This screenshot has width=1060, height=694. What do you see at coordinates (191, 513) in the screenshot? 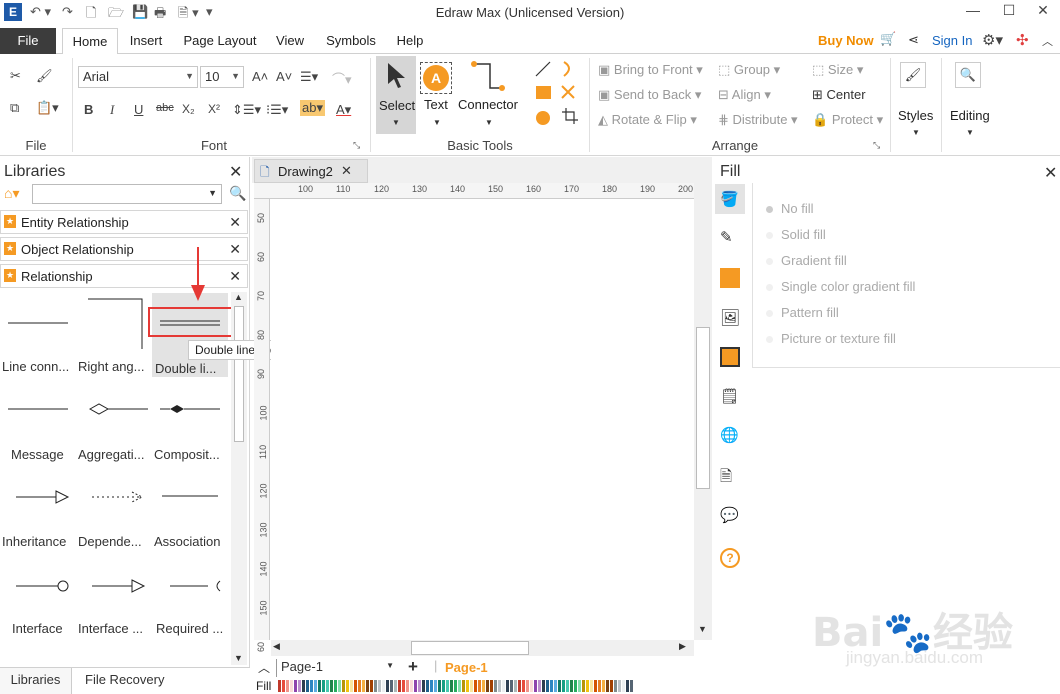
I see `shape-association: Association` at bounding box center [191, 513].